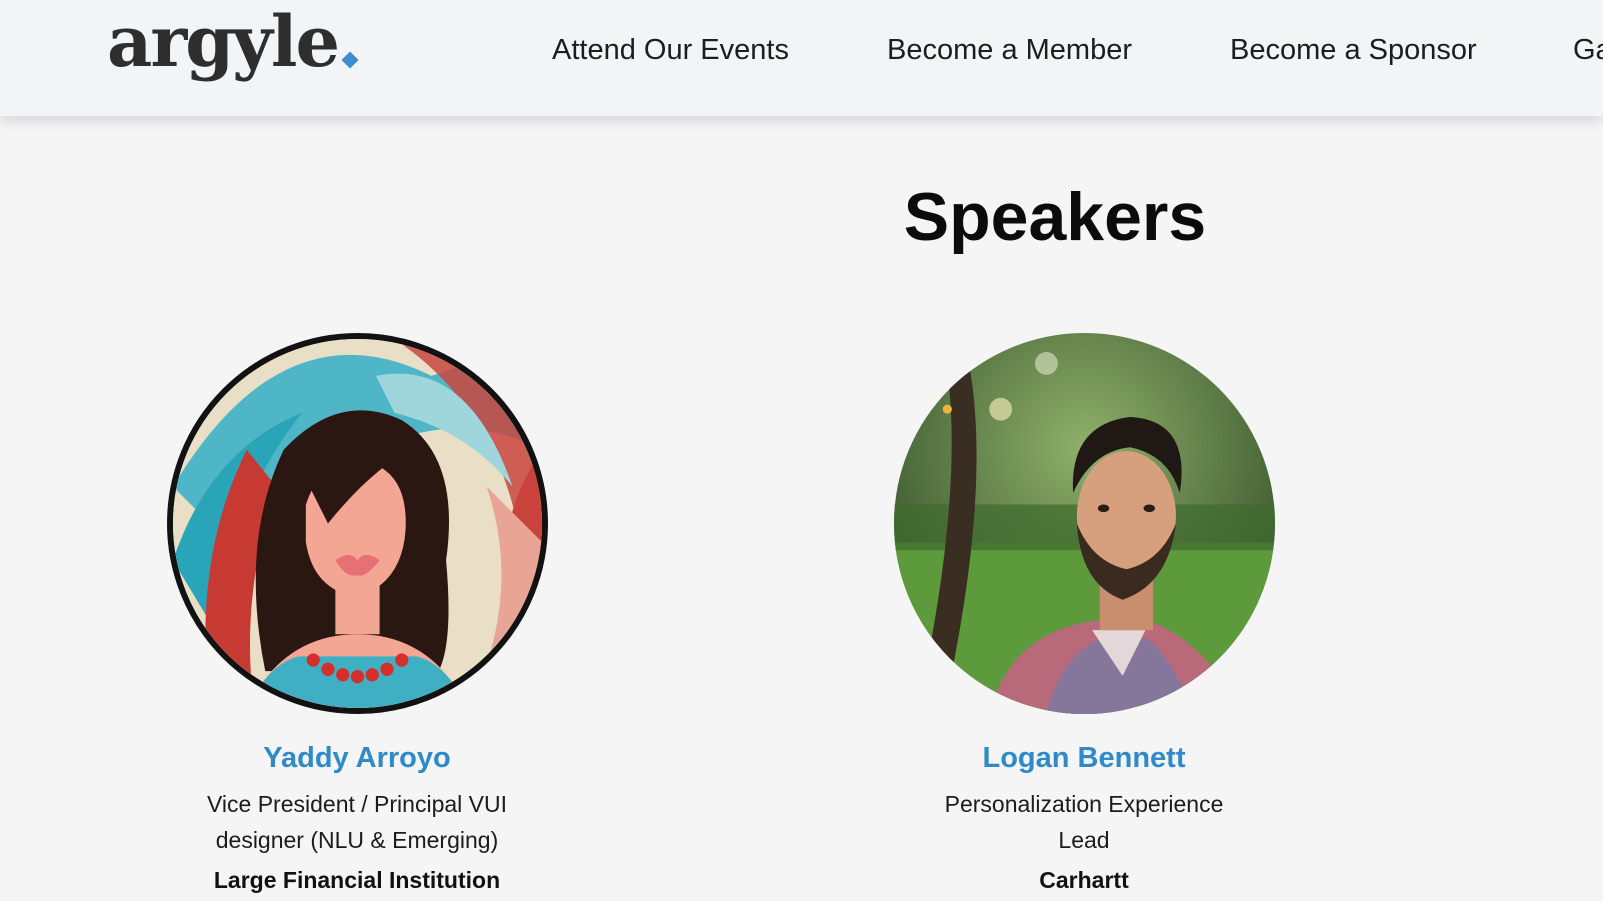 The image size is (1603, 901). I want to click on argyle-logo: argyle, so click(233, 41).